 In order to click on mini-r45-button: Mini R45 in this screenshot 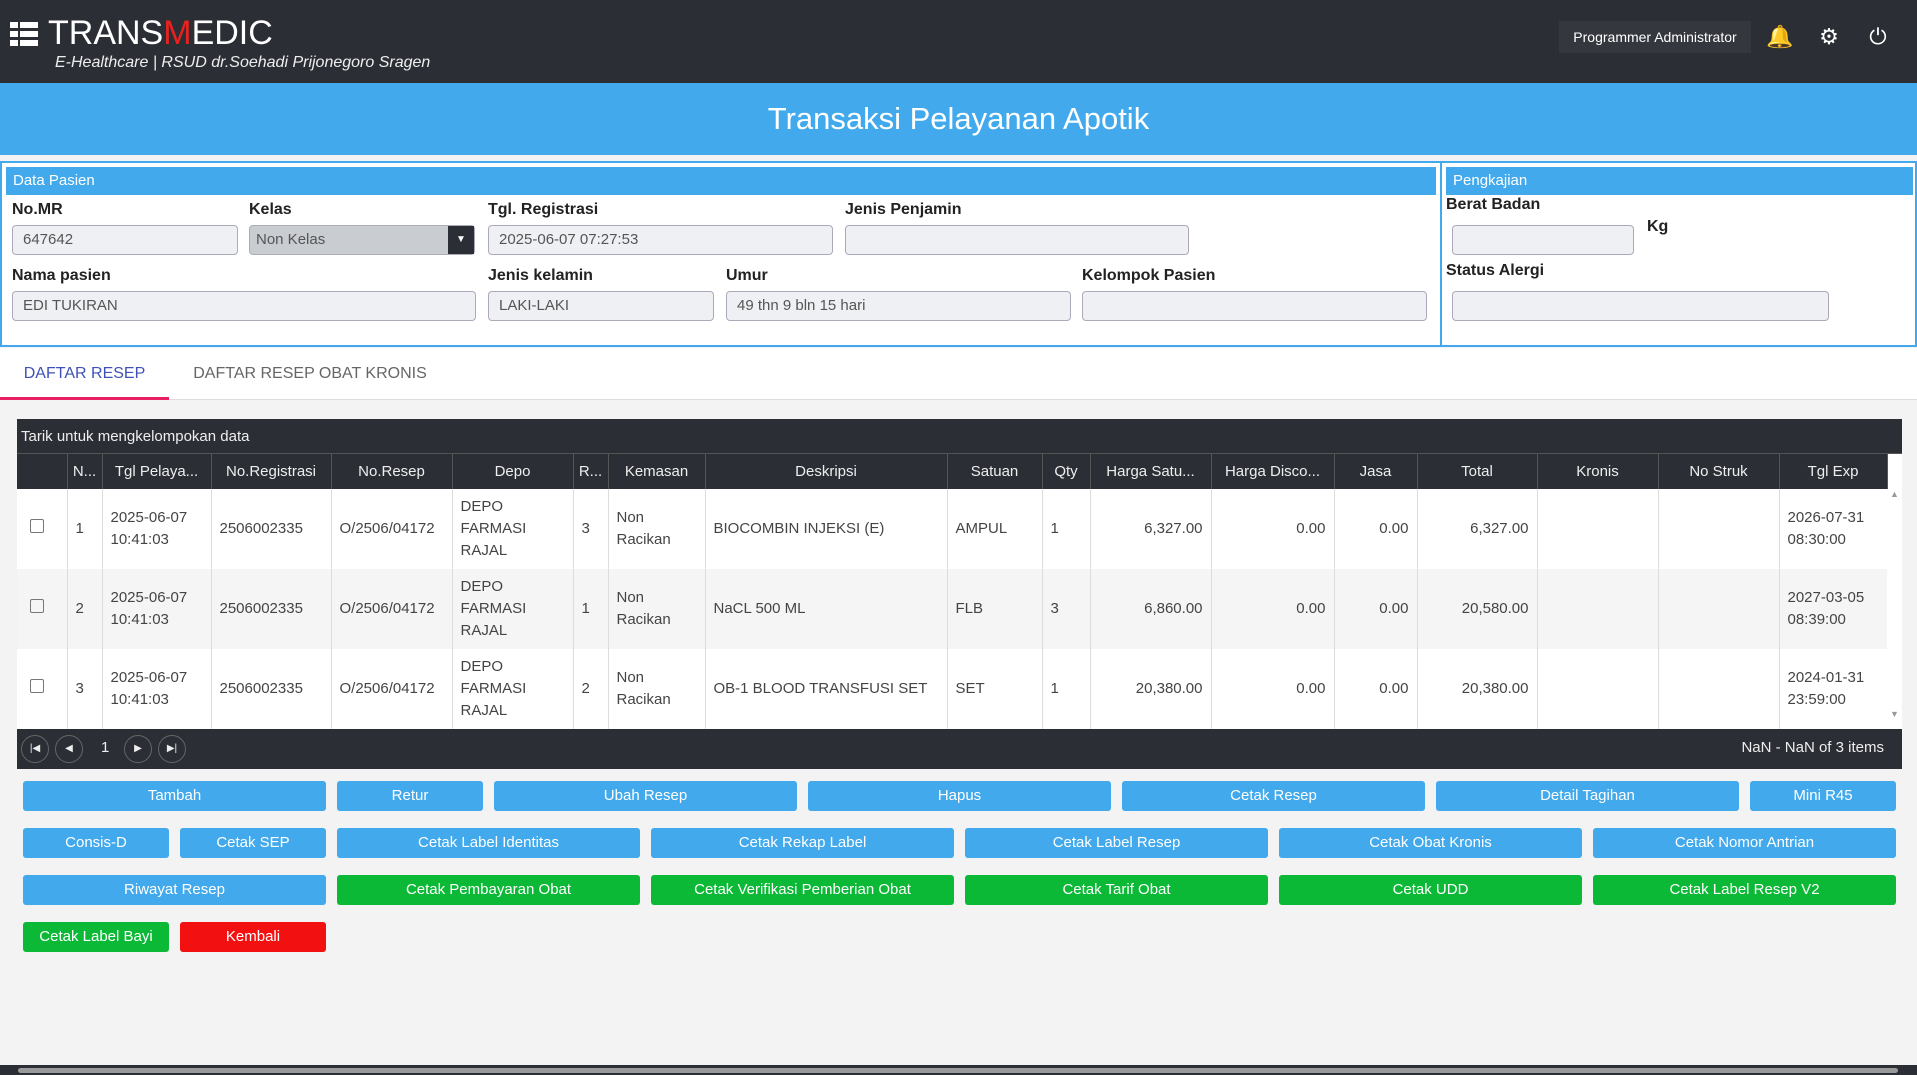, I will do `click(1823, 796)`.